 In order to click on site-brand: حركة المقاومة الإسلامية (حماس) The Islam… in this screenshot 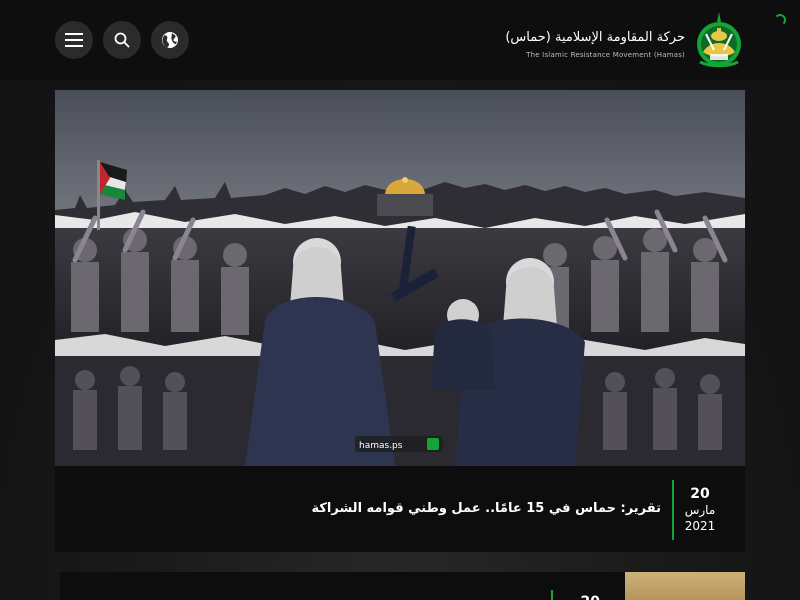, I will do `click(595, 44)`.